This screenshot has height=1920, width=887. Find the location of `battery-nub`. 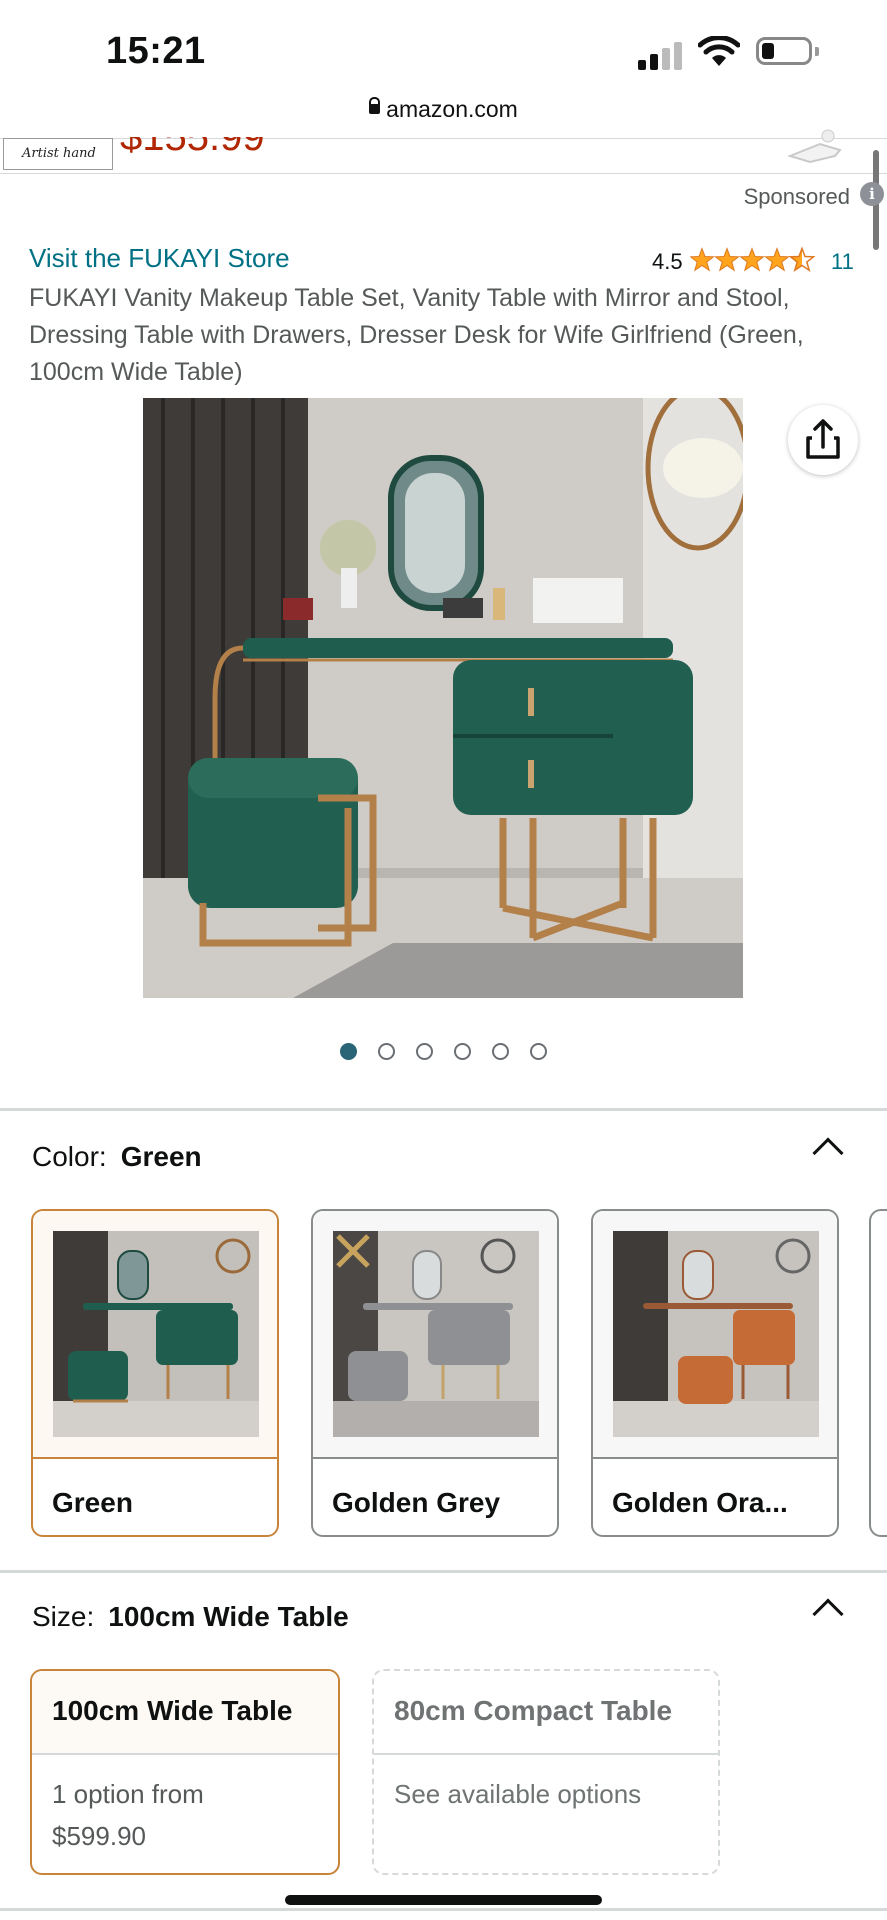

battery-nub is located at coordinates (817, 51).